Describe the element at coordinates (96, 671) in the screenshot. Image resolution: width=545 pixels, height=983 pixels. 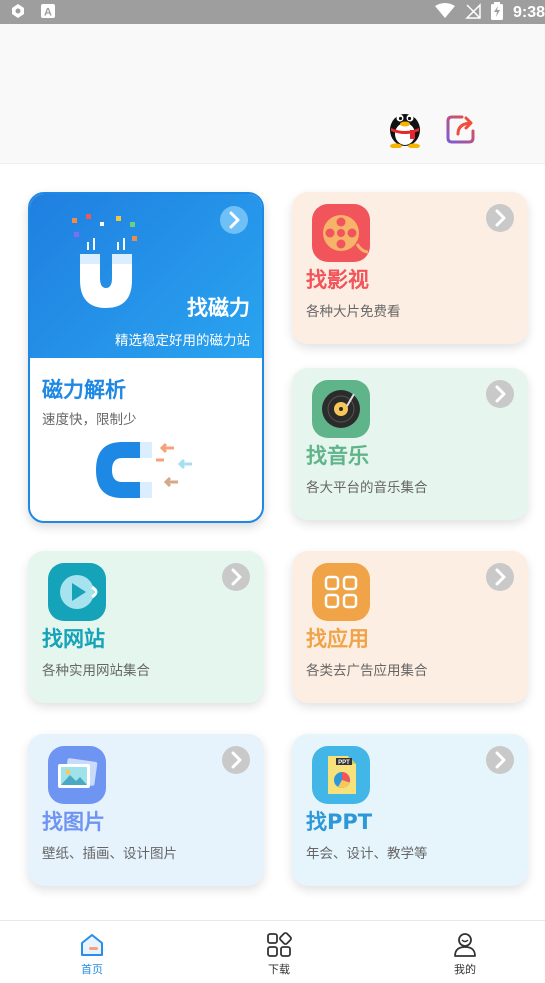
I see `website-subtitle: 各种实用网站集合` at that location.